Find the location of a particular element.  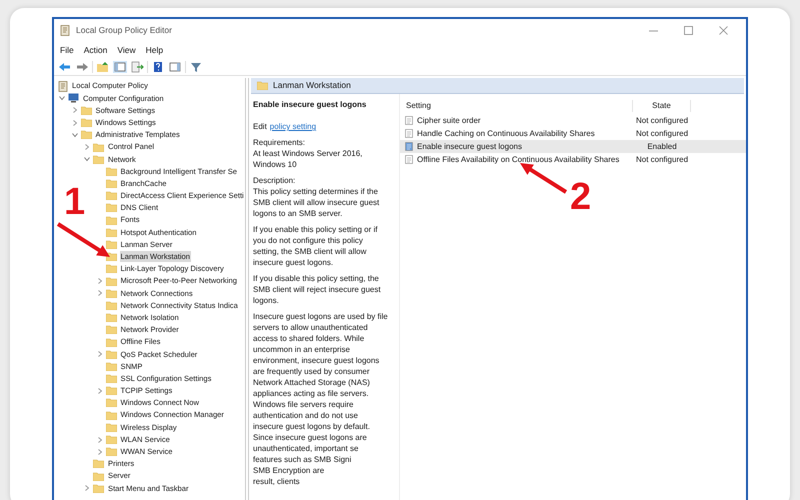

window-title: Local Group Policy Editor is located at coordinates (124, 30).